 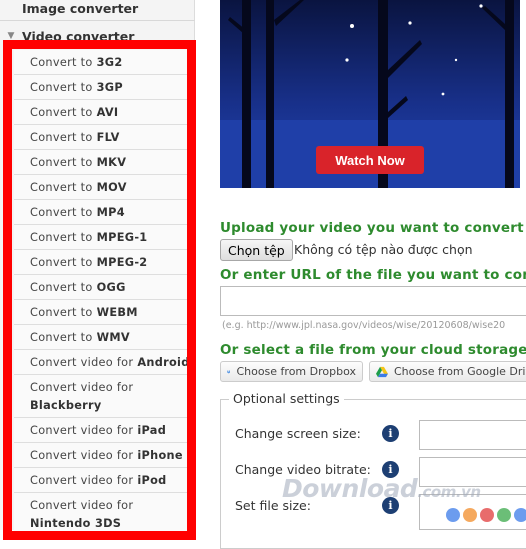 What do you see at coordinates (373, 301) in the screenshot?
I see `url-input` at bounding box center [373, 301].